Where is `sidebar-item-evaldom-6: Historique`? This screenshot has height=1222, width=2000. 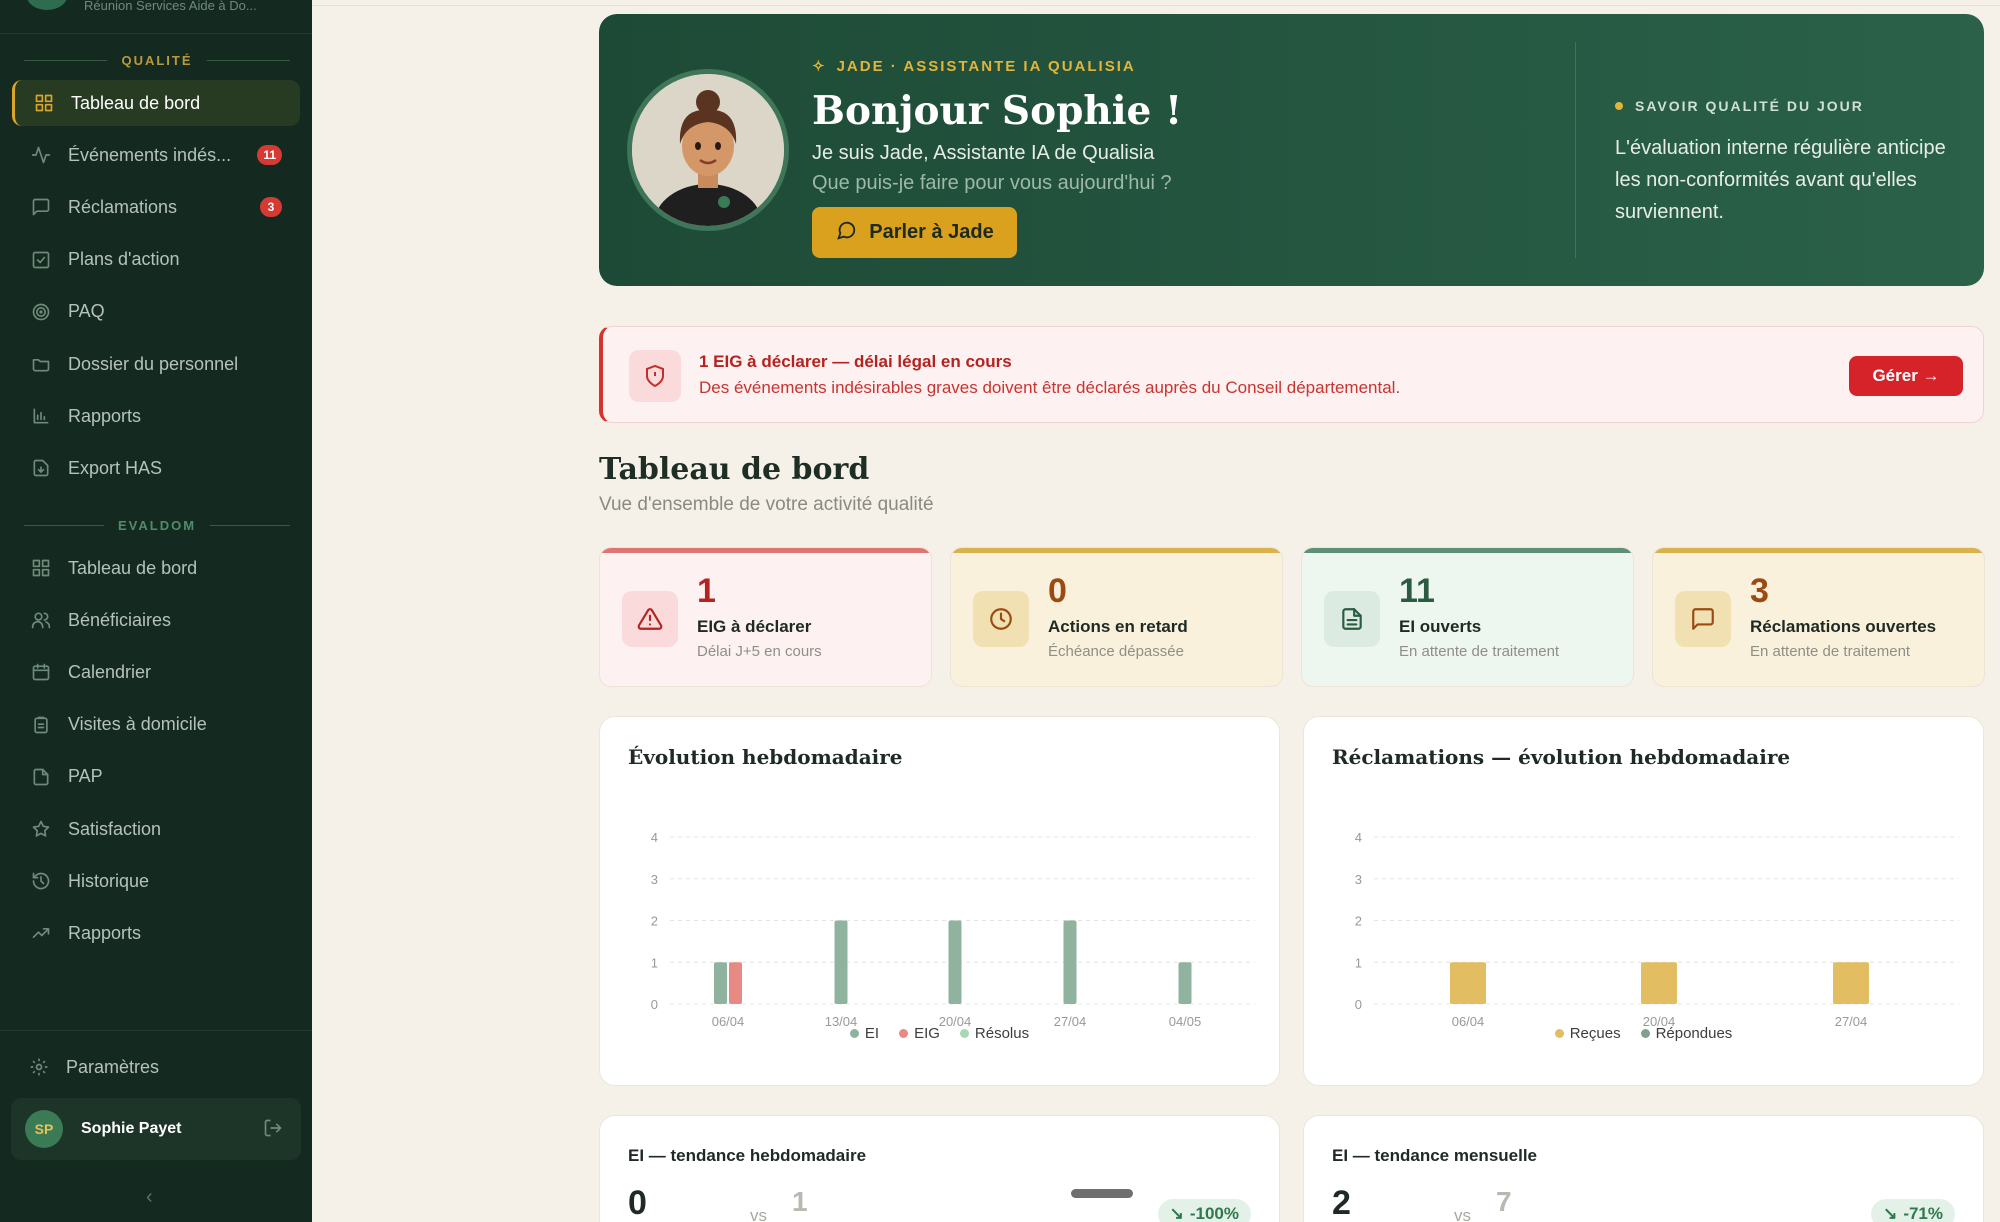
sidebar-item-evaldom-6: Historique is located at coordinates (156, 881).